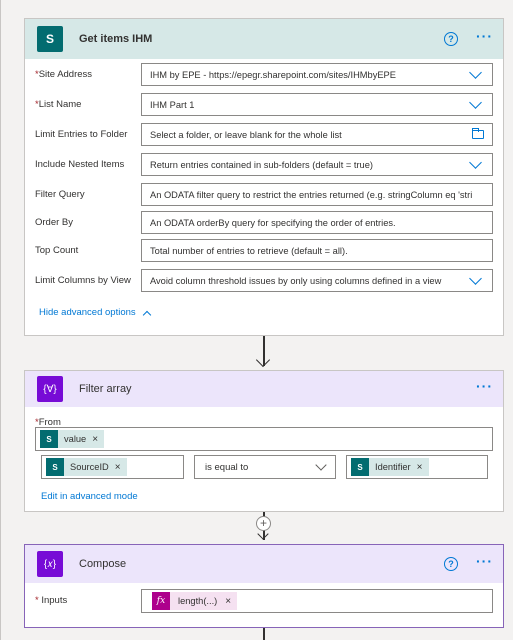 The image size is (513, 640). I want to click on field-label-text: Top Count, so click(57, 250).